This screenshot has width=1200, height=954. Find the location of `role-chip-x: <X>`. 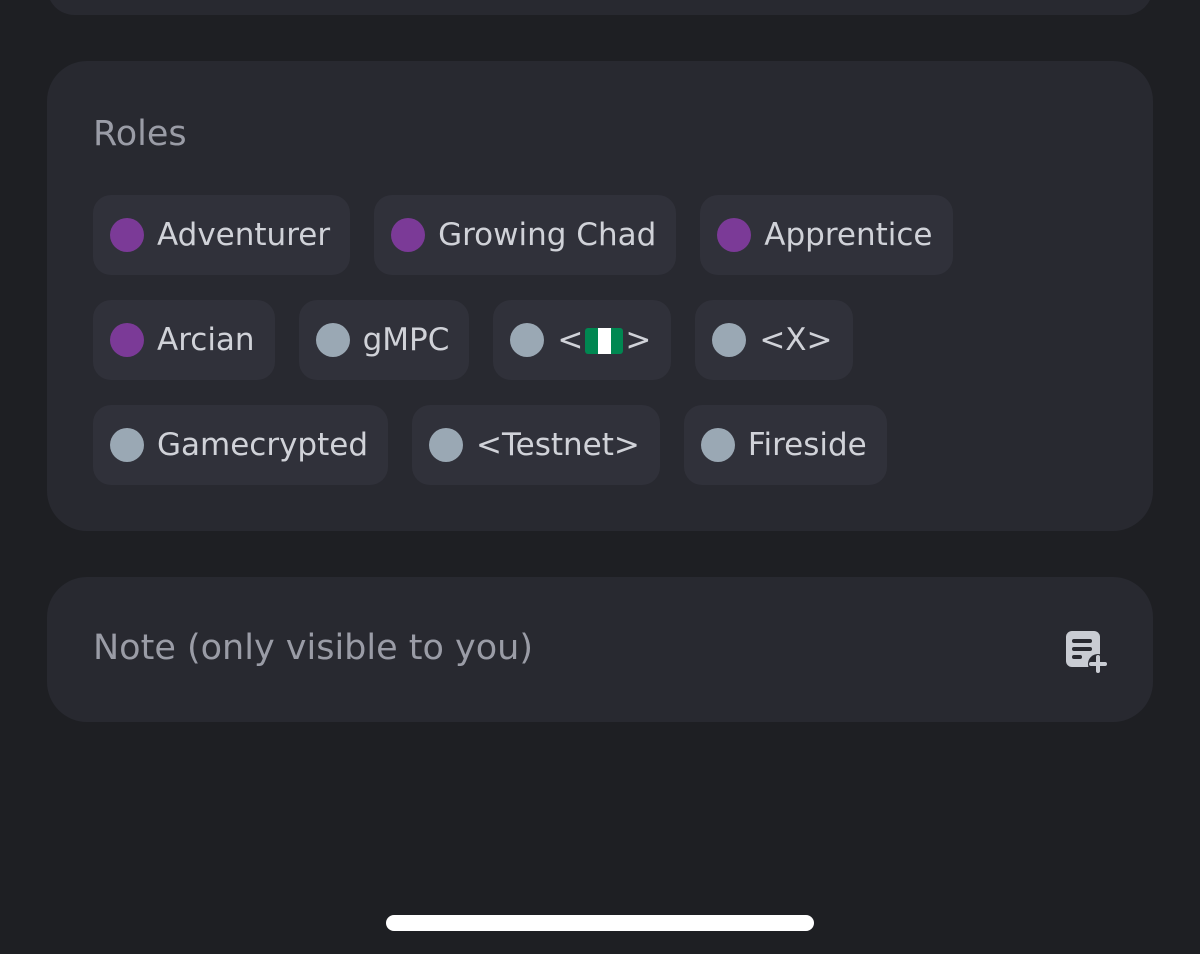

role-chip-x: <X> is located at coordinates (774, 340).